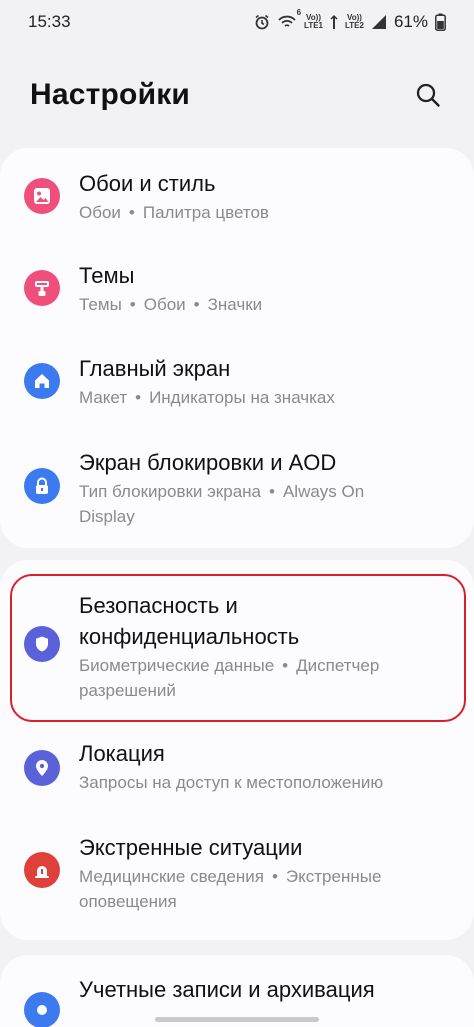 This screenshot has height=1027, width=474. Describe the element at coordinates (222, 491) in the screenshot. I see `item-subtitle: Тип блокировки экрана • Always On` at that location.